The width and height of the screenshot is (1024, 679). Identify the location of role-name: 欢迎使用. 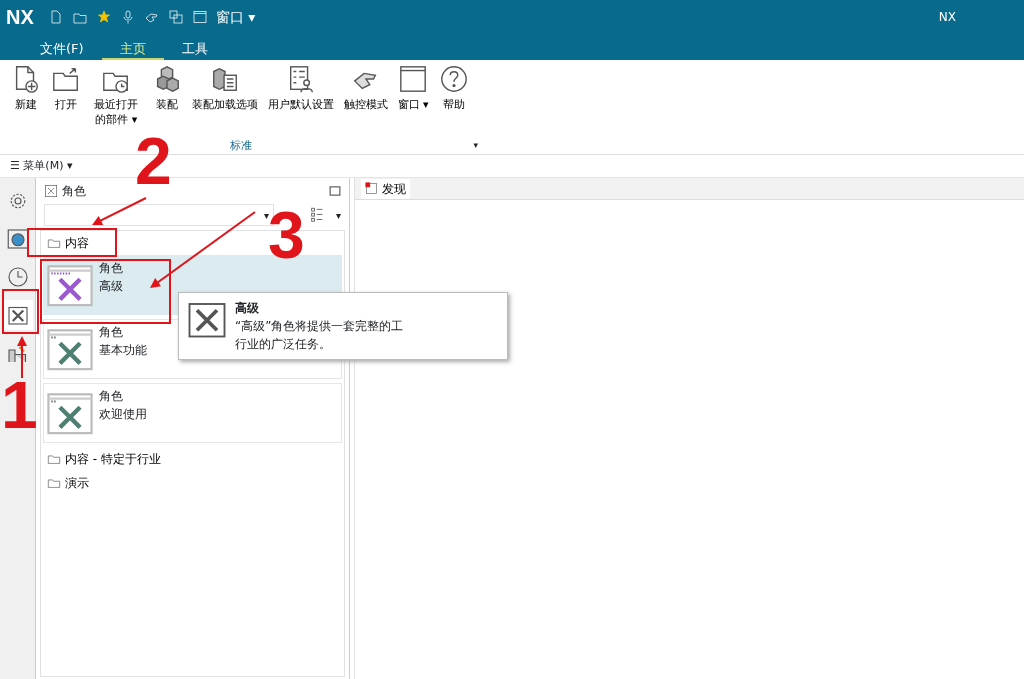
(123, 414).